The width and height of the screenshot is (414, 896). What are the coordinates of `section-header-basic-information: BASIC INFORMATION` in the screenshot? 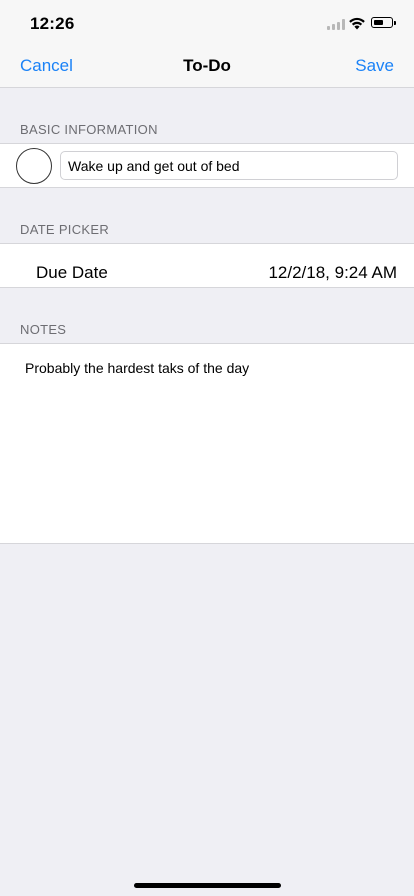 It's located at (89, 129).